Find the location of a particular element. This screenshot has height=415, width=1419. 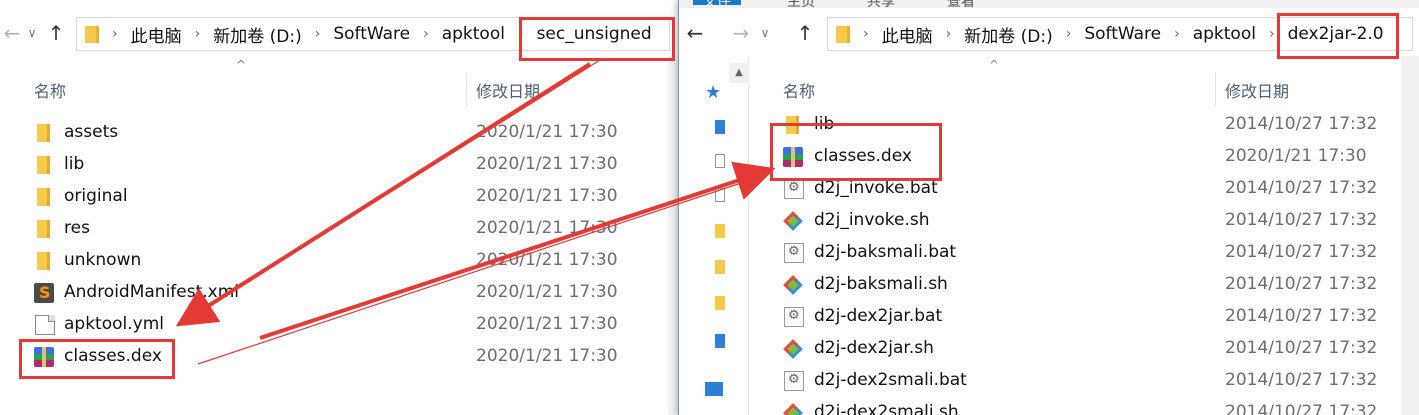

file-name: apktool.yml is located at coordinates (114, 324).